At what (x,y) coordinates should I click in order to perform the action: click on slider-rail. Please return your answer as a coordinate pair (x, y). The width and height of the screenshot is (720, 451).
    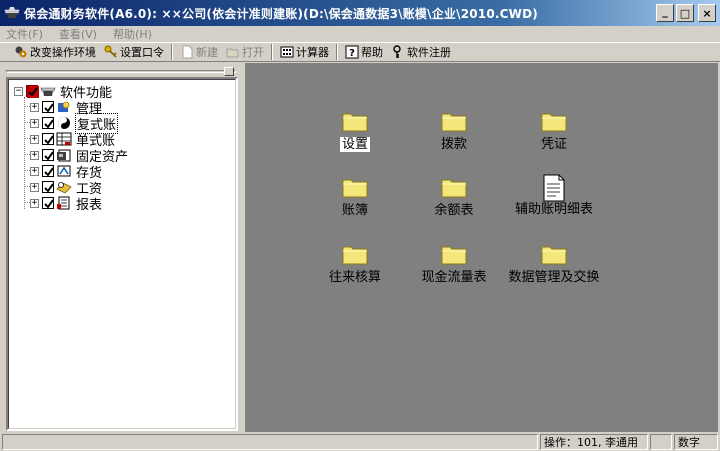
    Looking at the image, I should click on (121, 71).